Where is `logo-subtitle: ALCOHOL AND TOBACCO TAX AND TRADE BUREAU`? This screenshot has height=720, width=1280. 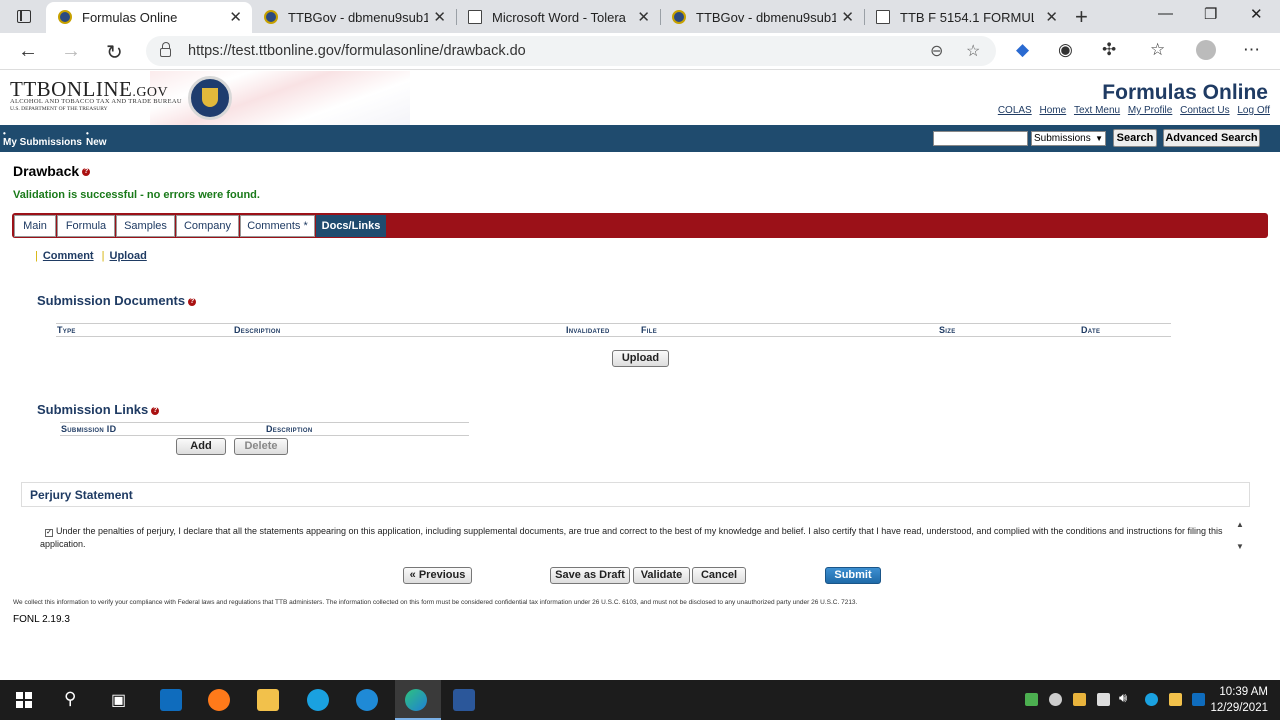
logo-subtitle: ALCOHOL AND TOBACCO TAX AND TRADE BUREAU is located at coordinates (96, 101).